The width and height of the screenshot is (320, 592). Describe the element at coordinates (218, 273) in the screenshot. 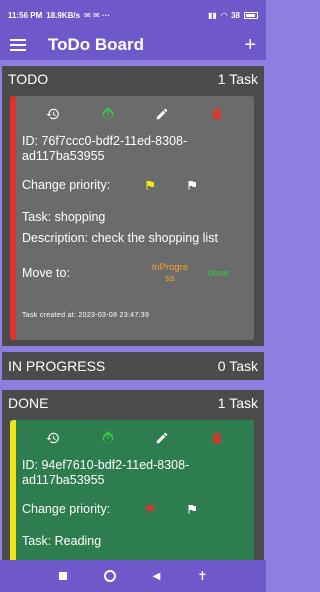

I see `move-done-button: done` at that location.